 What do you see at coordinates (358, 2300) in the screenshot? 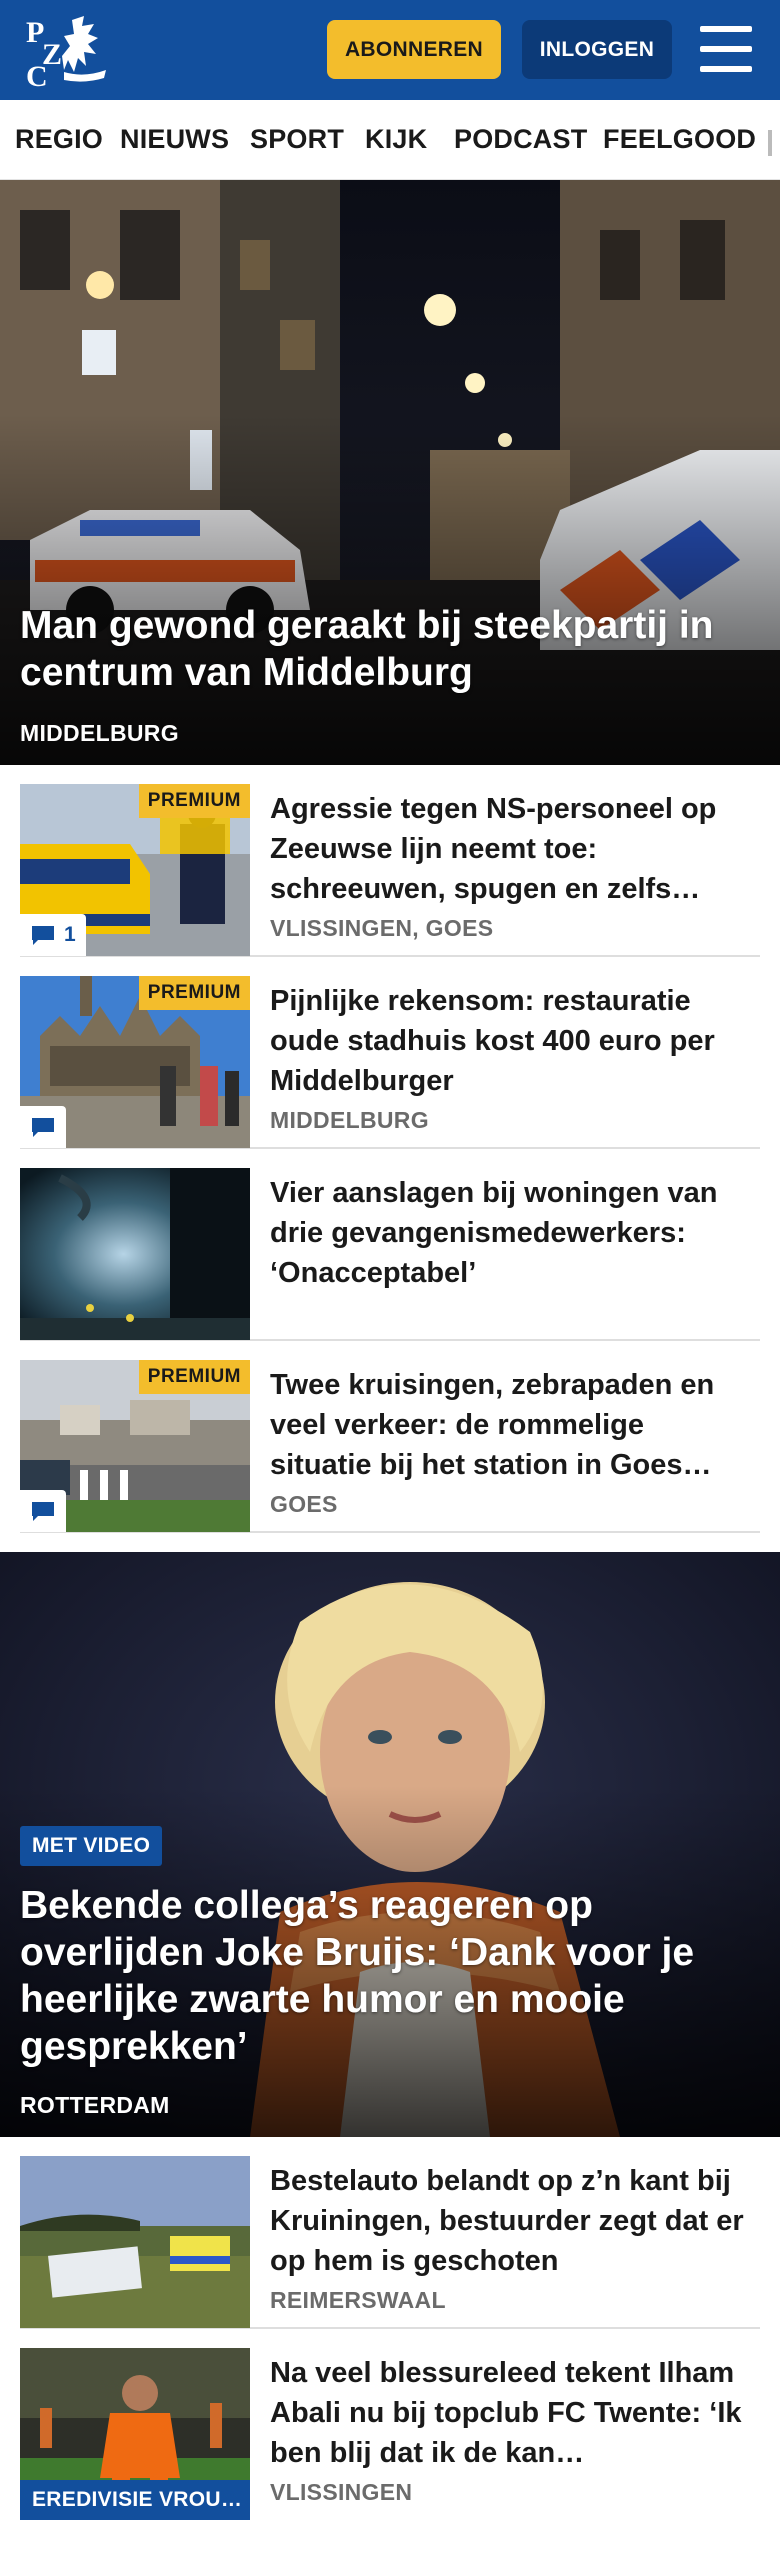
I see `article-location: REIMERSWAAL` at bounding box center [358, 2300].